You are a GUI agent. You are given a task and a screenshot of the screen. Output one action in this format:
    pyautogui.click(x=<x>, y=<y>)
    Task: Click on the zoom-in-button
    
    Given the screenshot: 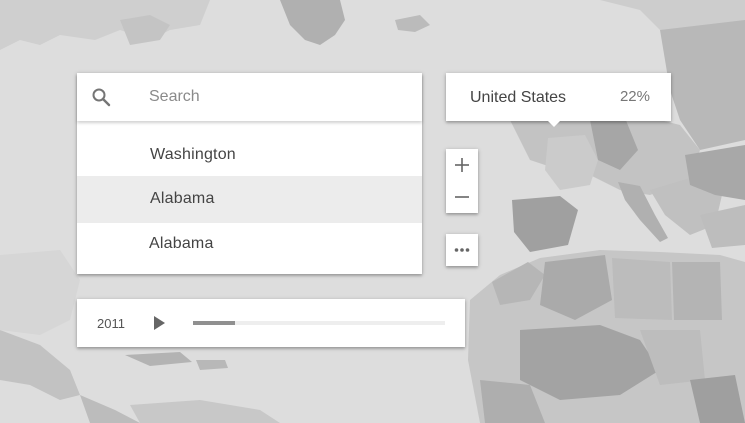 What is the action you would take?
    pyautogui.click(x=462, y=165)
    